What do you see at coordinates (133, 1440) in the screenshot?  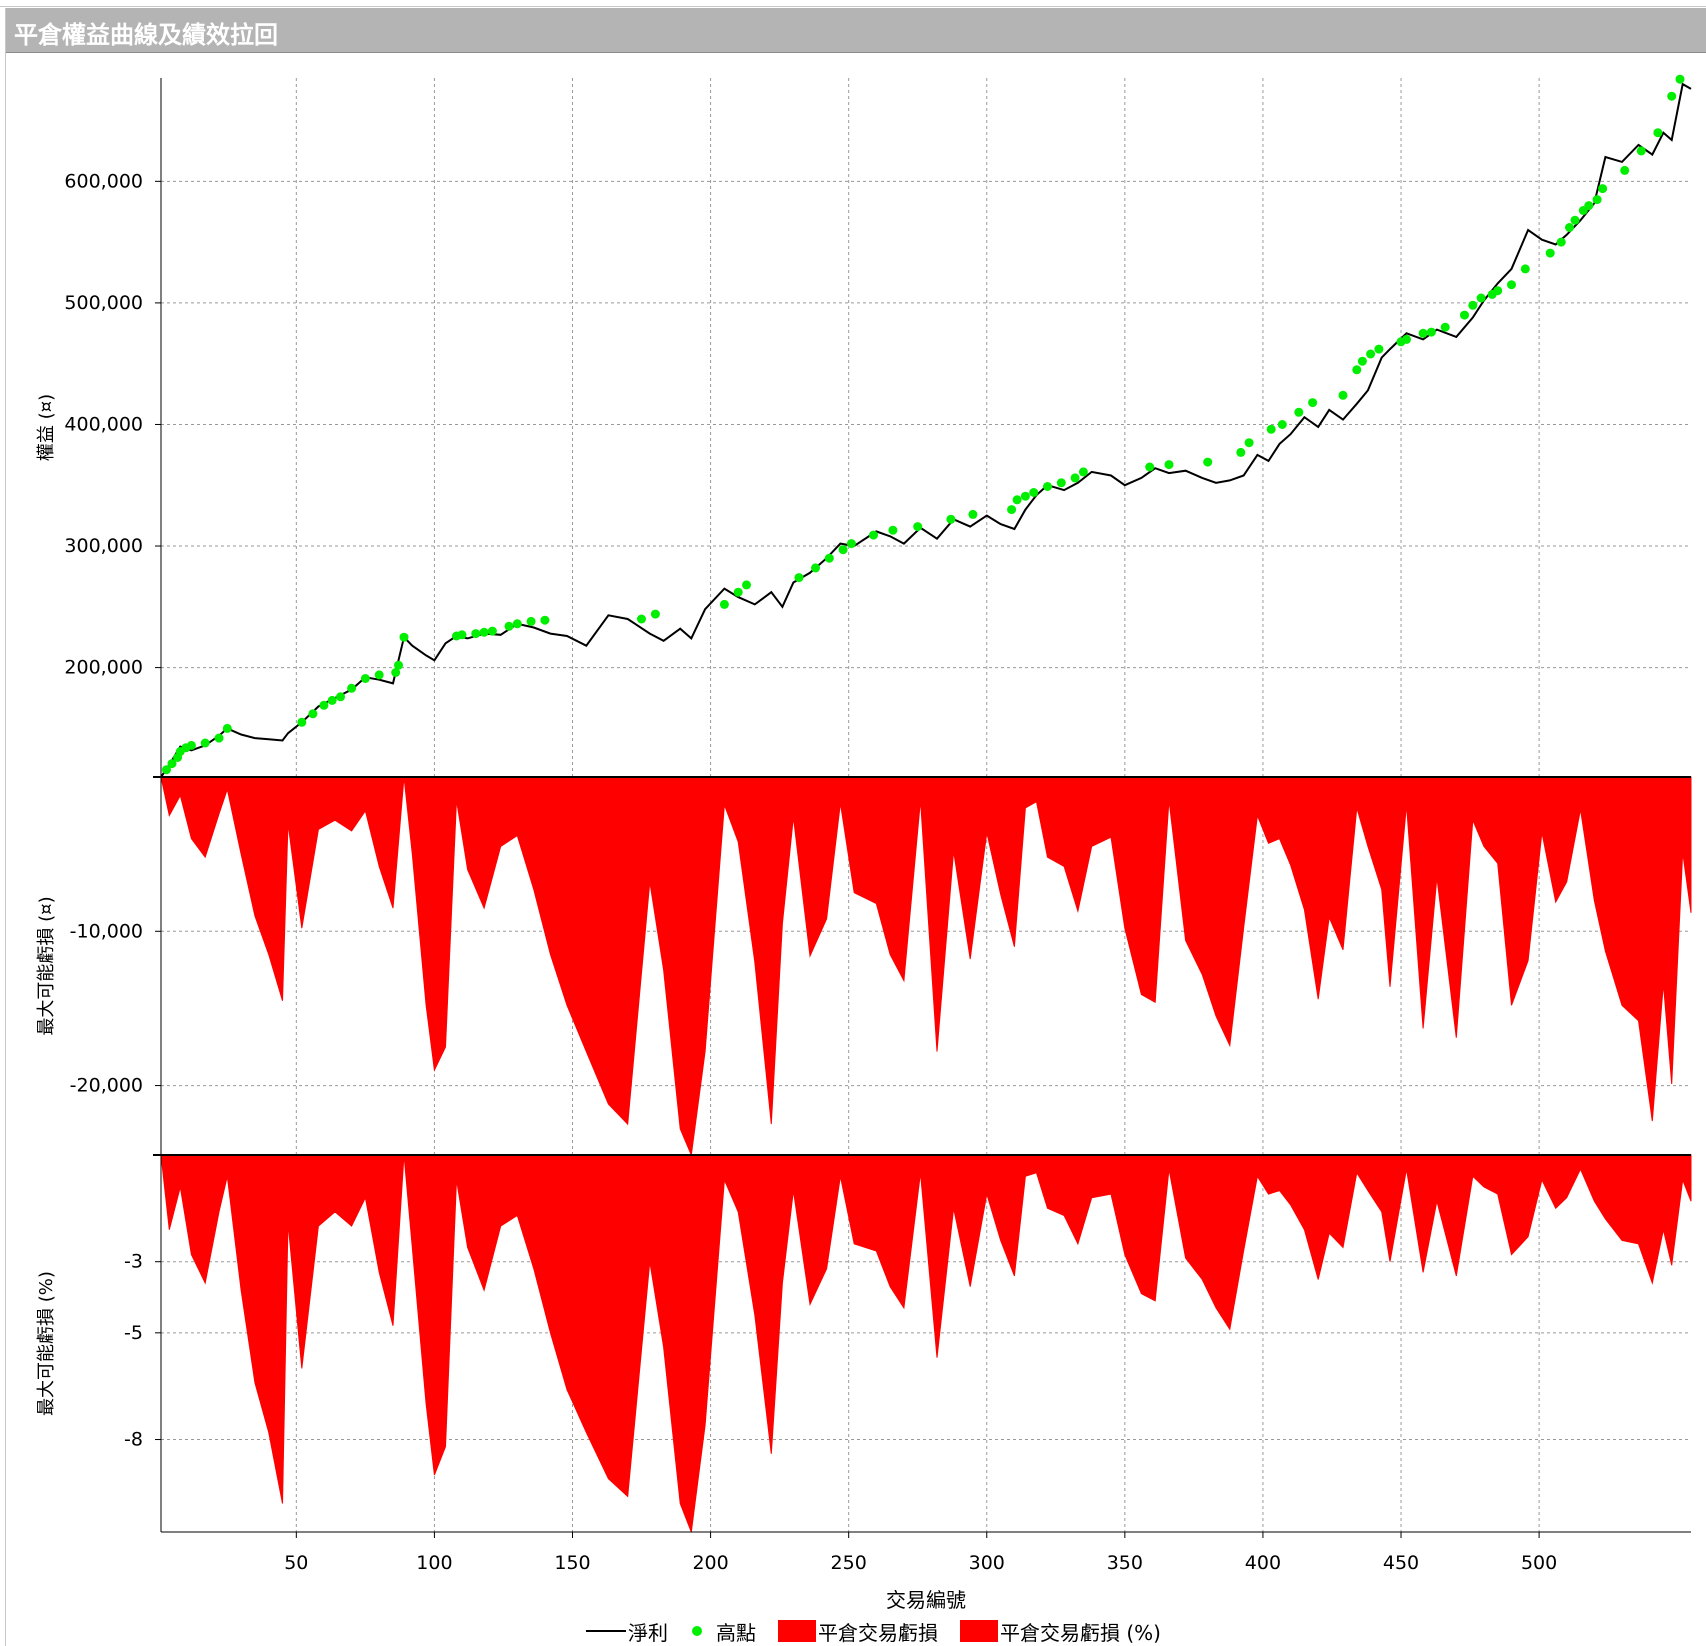 I see `y-tick-label: -8` at bounding box center [133, 1440].